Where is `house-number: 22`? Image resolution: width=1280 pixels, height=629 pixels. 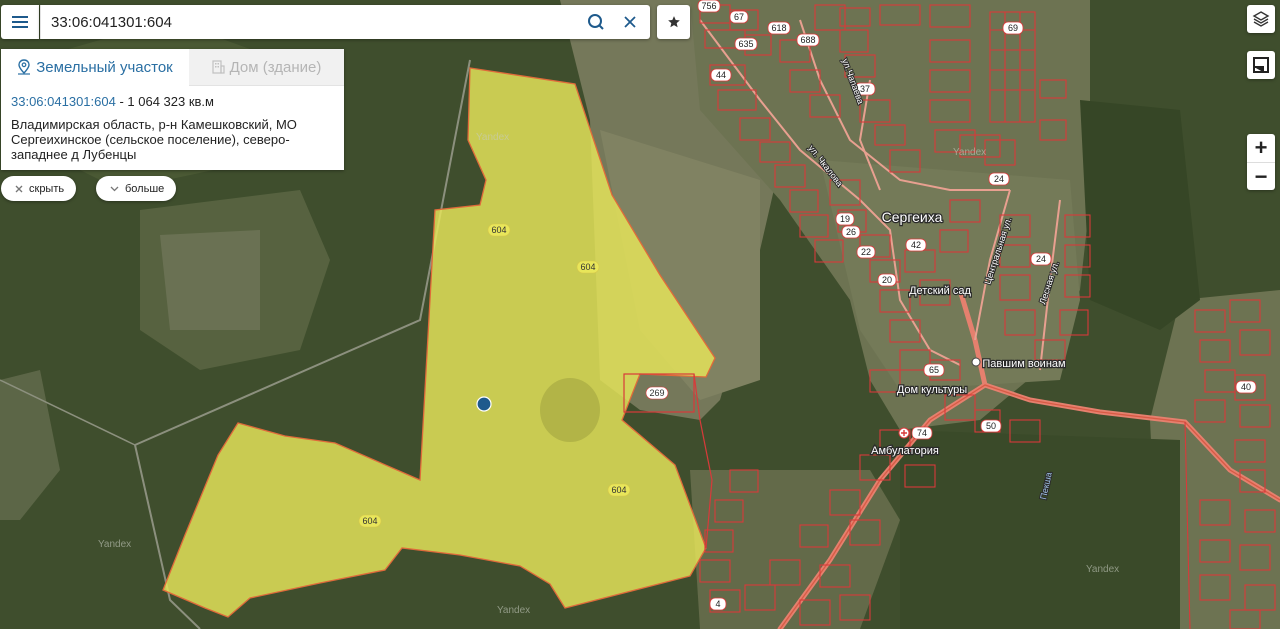 house-number: 22 is located at coordinates (866, 252).